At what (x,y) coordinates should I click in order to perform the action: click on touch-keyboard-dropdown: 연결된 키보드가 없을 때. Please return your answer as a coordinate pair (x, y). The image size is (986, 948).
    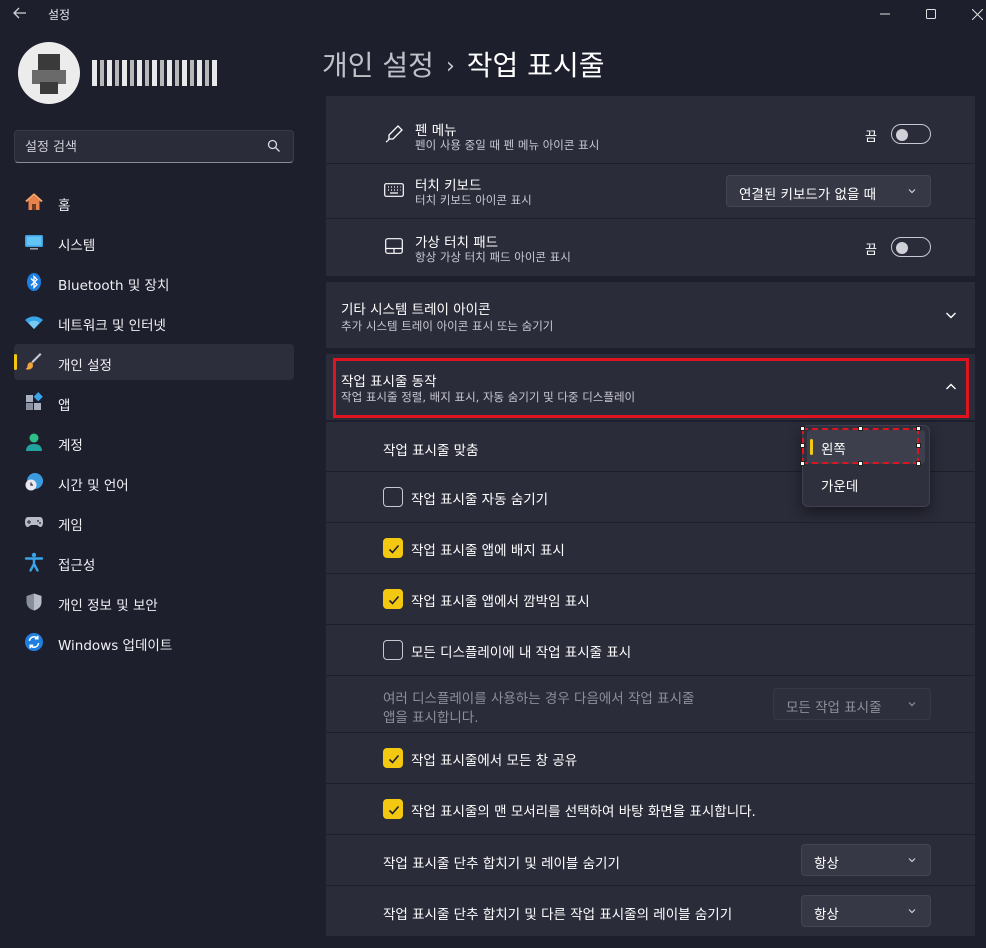
    Looking at the image, I should click on (828, 191).